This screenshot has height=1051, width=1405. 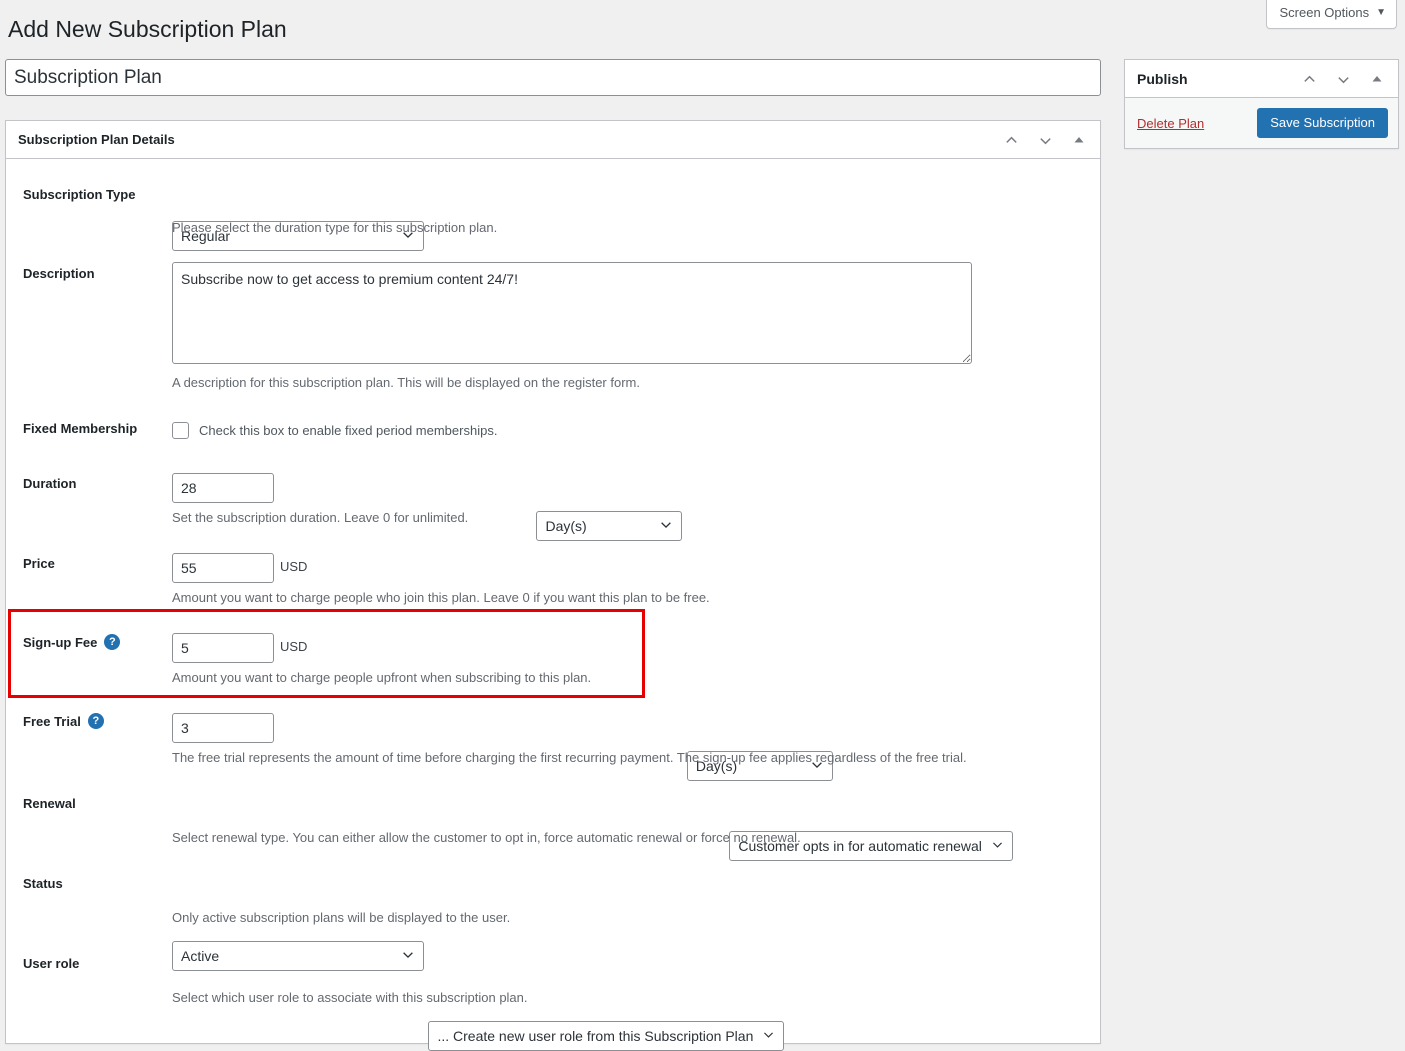 What do you see at coordinates (50, 483) in the screenshot?
I see `row-label-duration: Duration` at bounding box center [50, 483].